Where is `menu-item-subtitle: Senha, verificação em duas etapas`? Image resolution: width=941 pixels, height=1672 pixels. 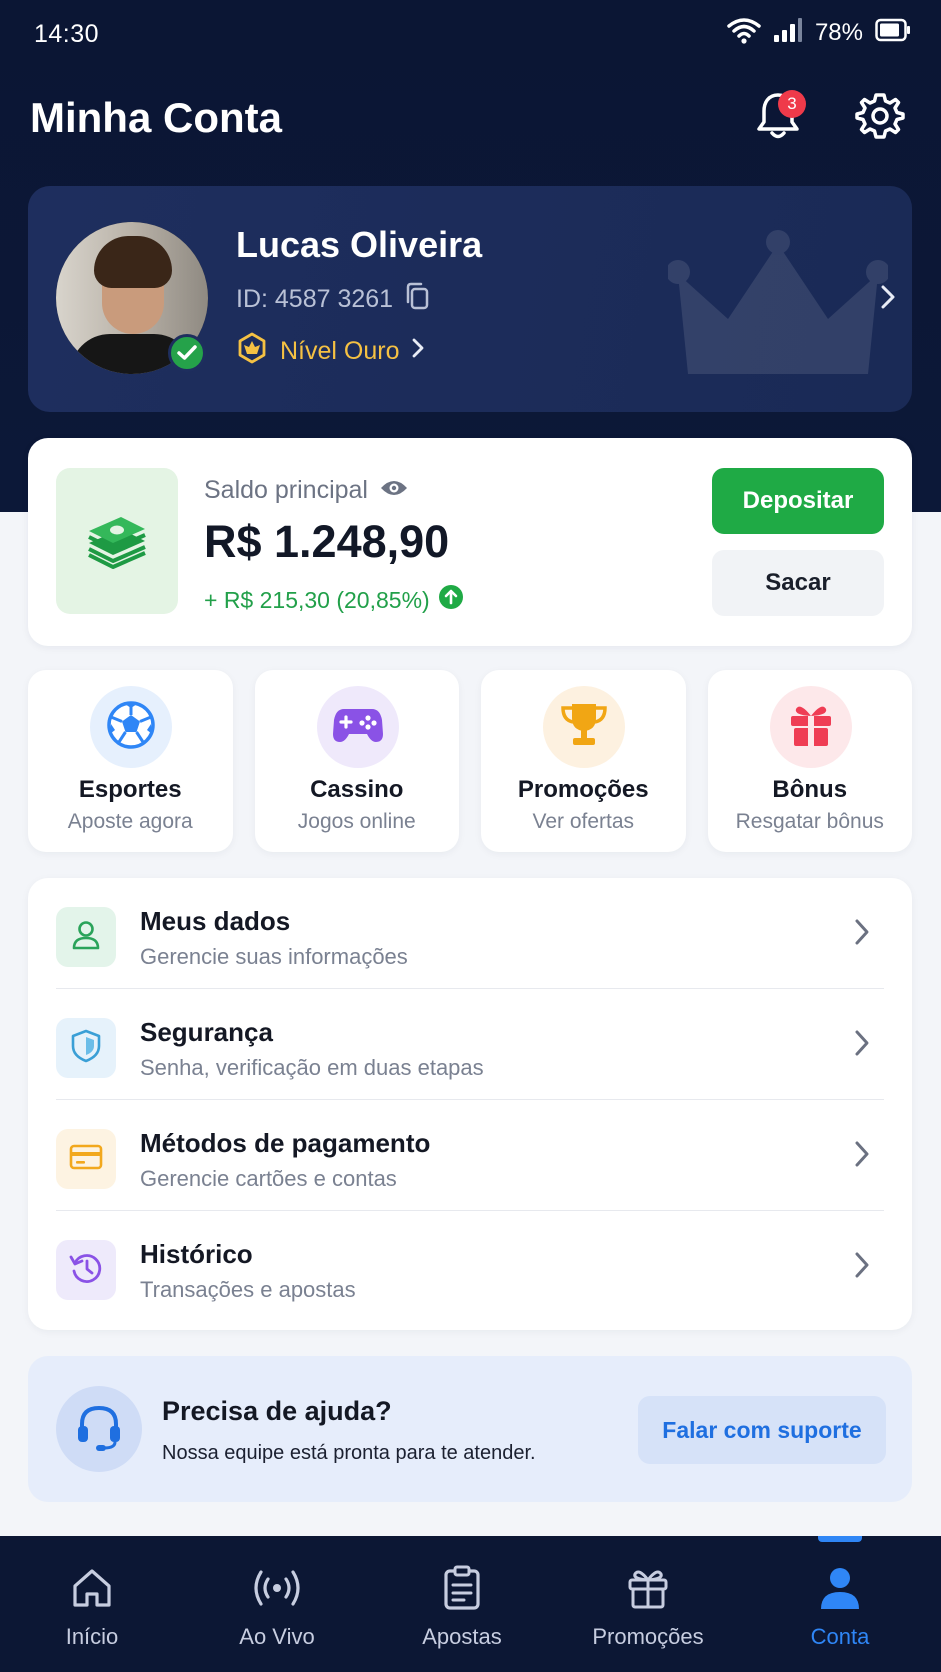
menu-item-subtitle: Senha, verificação em duas etapas is located at coordinates (312, 1067).